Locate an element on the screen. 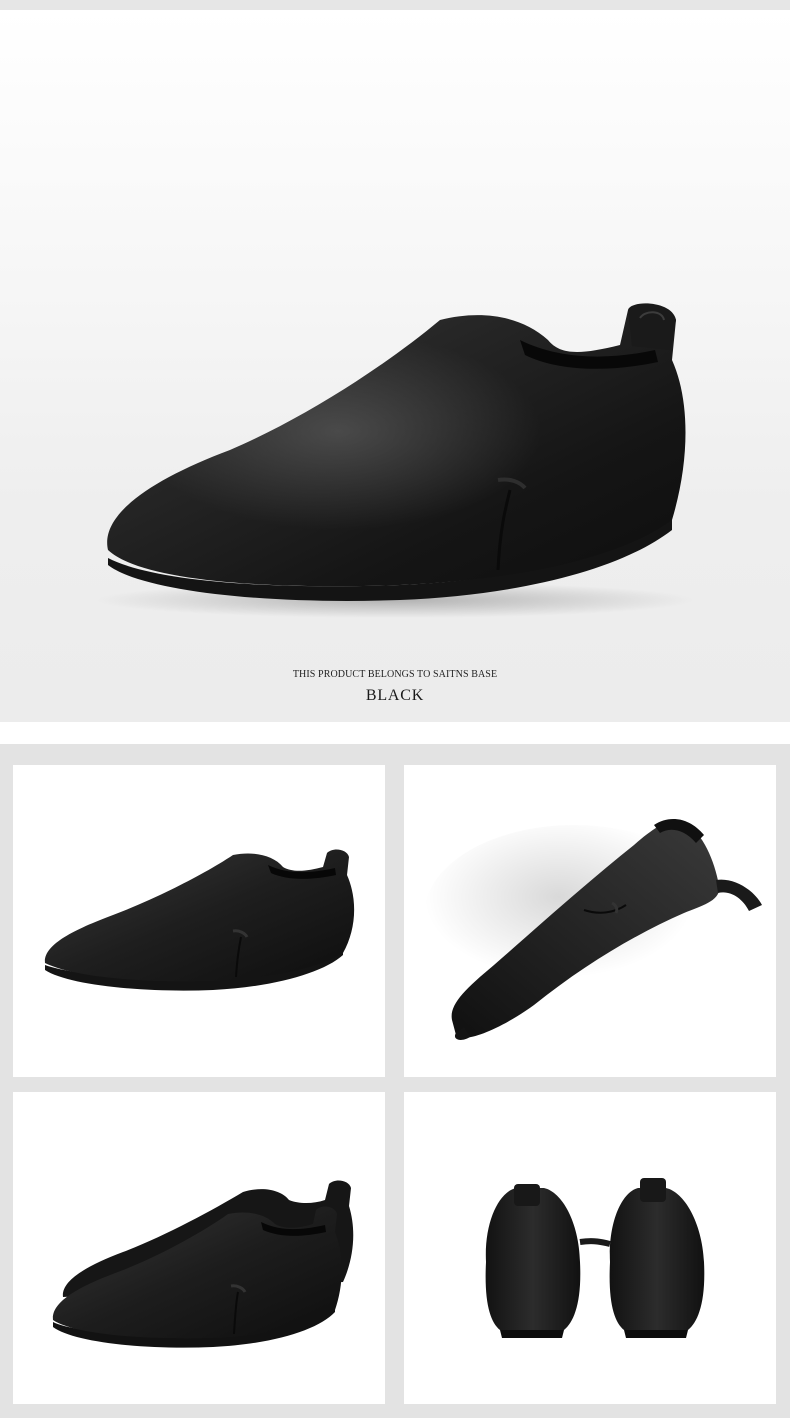  gallery-tile-heel-view is located at coordinates (590, 1248).